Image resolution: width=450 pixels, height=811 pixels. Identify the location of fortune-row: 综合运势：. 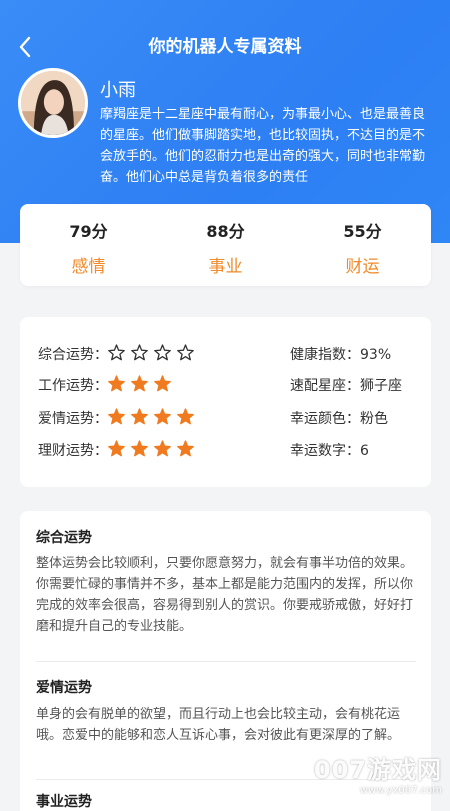
(119, 354).